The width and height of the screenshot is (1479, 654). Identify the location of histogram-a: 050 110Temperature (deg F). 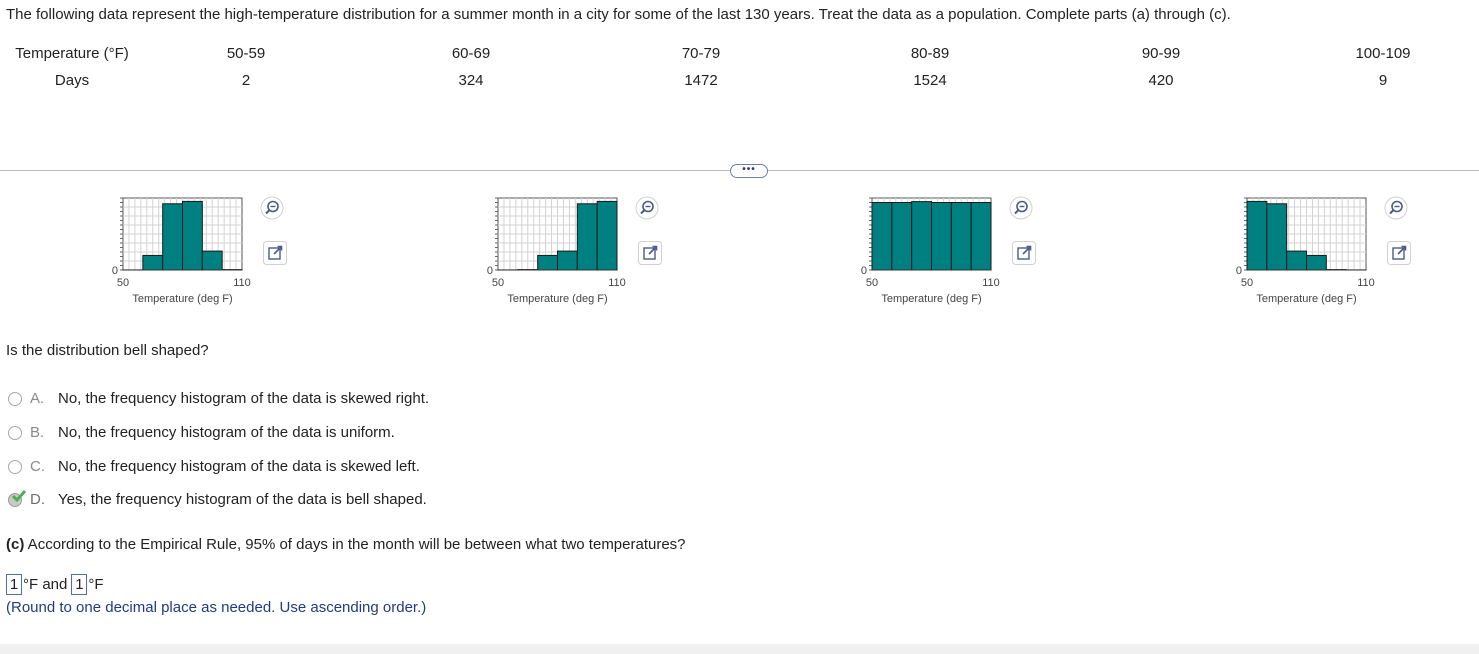
(185, 250).